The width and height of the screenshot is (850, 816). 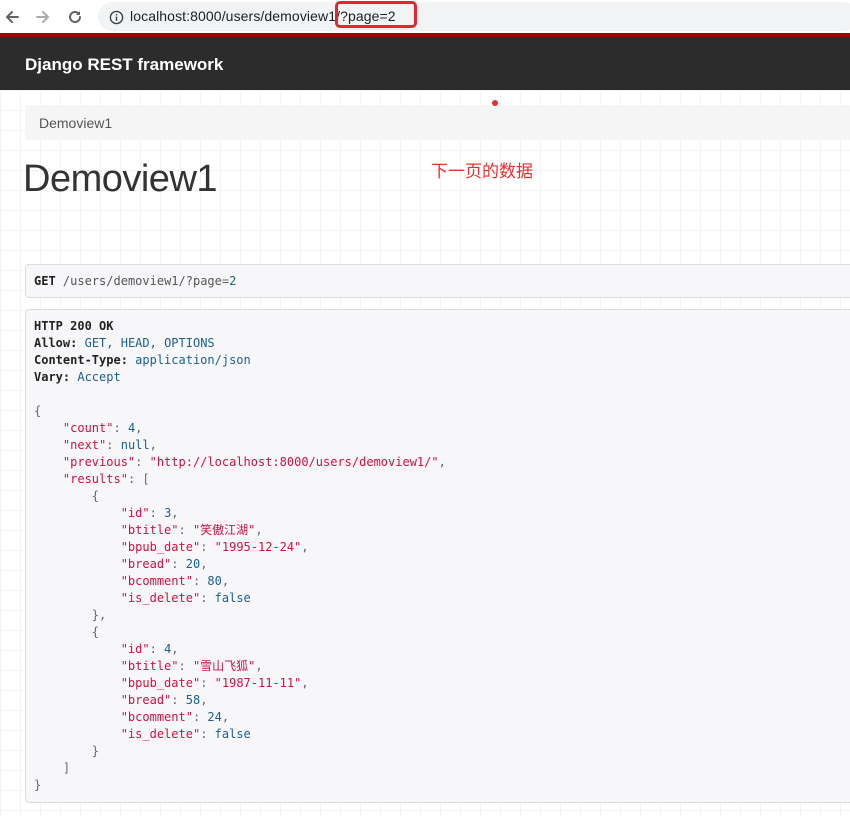 I want to click on breadcrumb-item: Demoview1, so click(x=75, y=123).